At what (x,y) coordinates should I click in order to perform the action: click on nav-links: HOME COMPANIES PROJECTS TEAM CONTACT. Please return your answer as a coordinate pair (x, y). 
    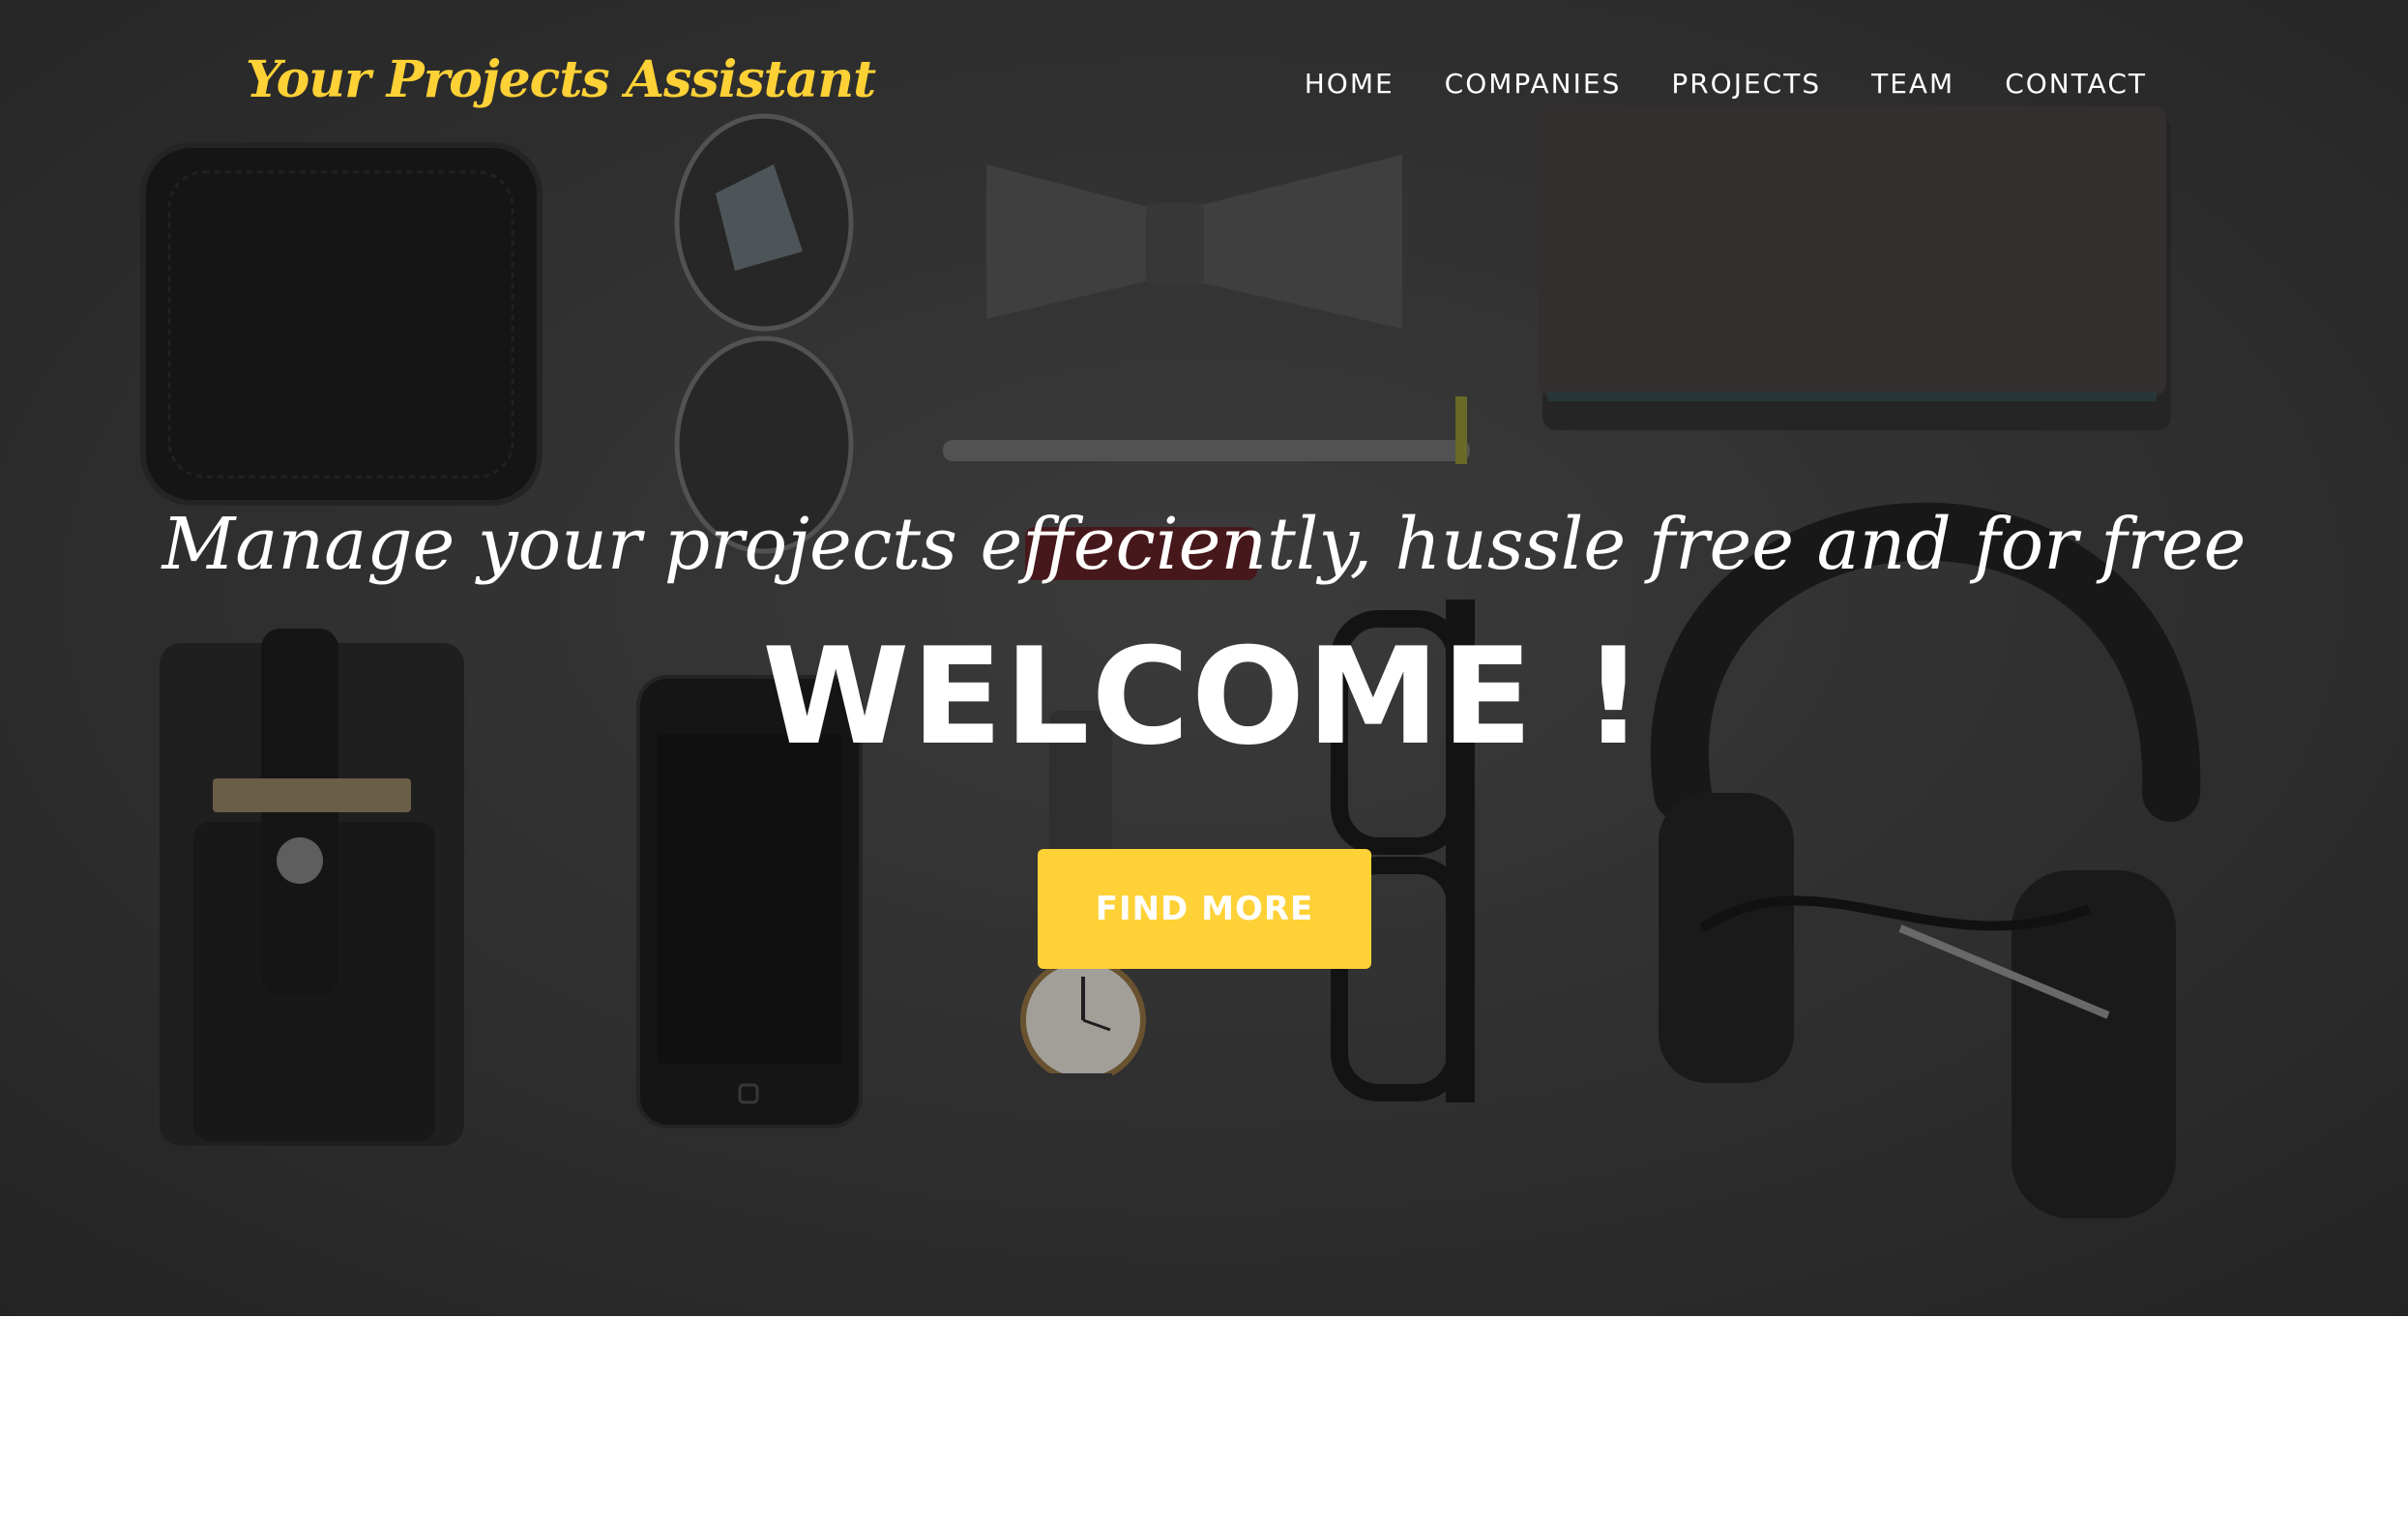
    Looking at the image, I should click on (1700, 84).